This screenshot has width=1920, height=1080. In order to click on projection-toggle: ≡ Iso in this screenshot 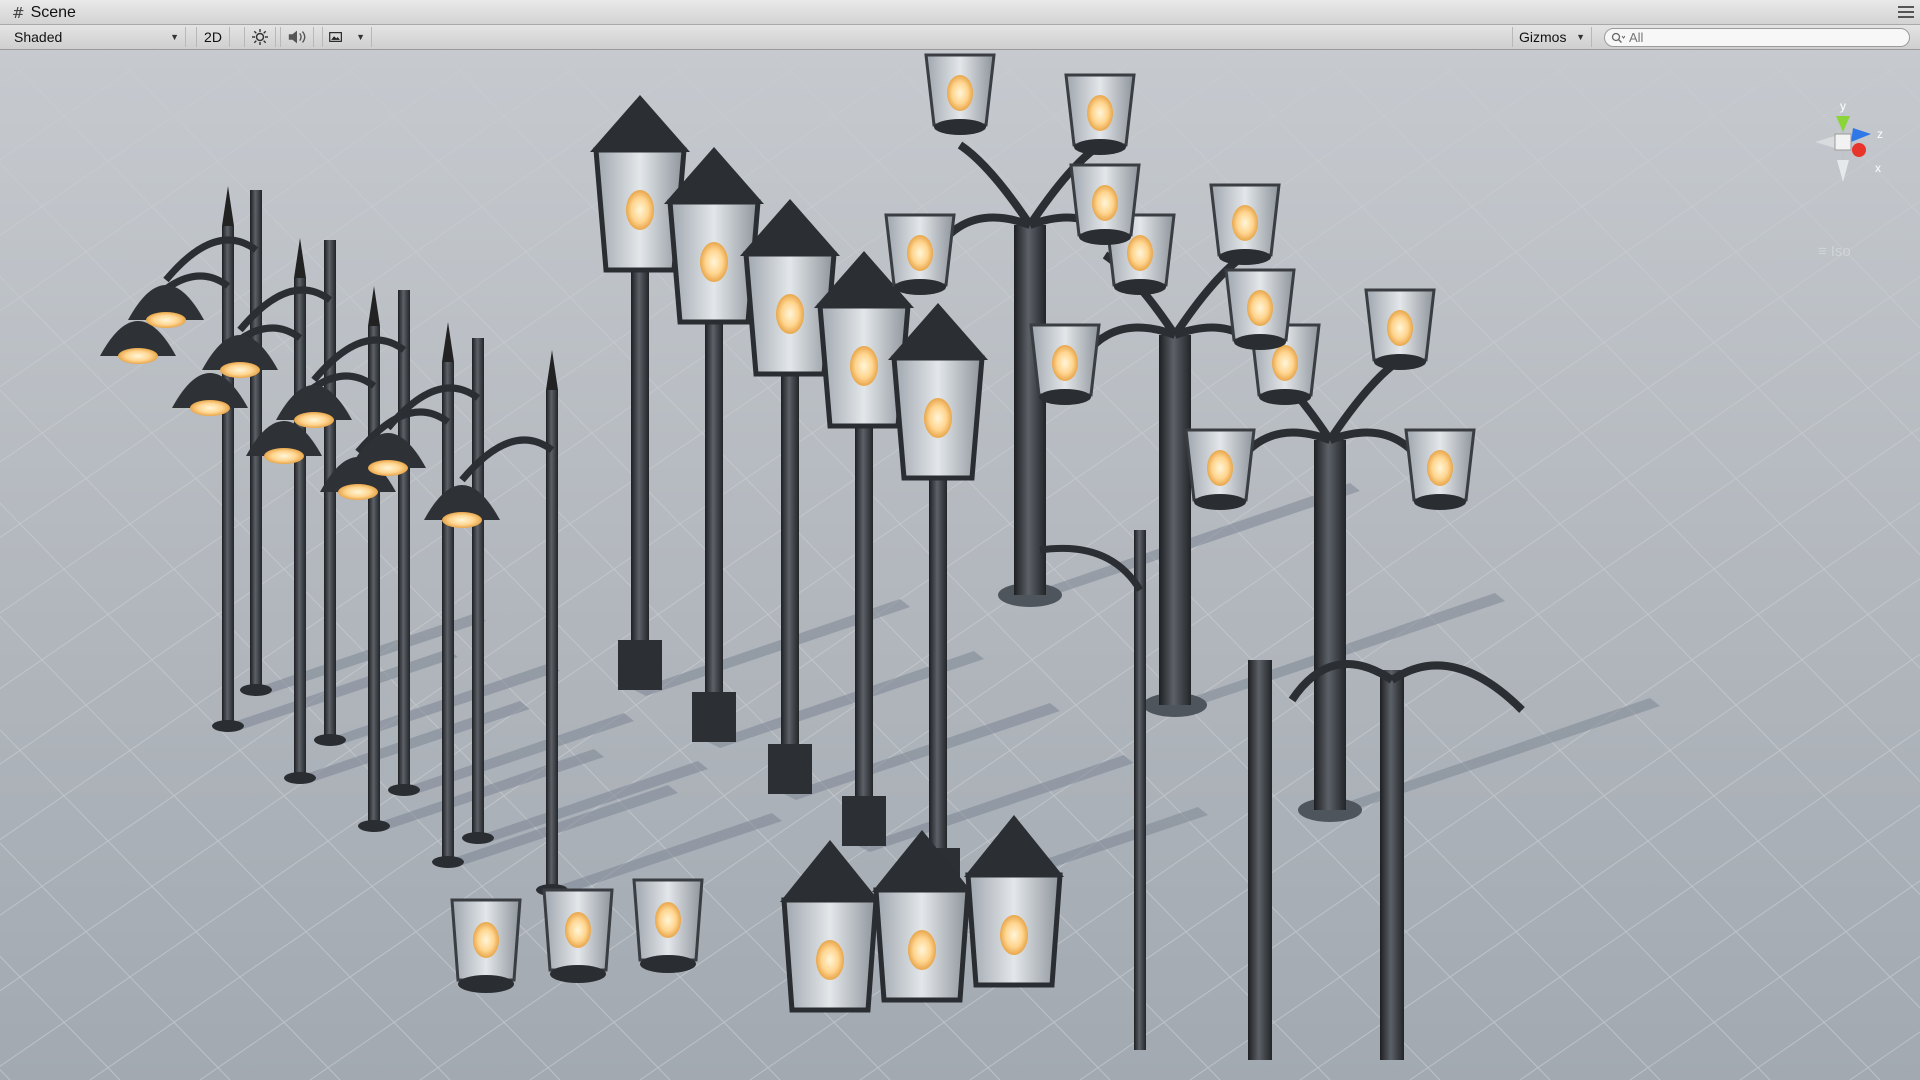, I will do `click(1834, 251)`.